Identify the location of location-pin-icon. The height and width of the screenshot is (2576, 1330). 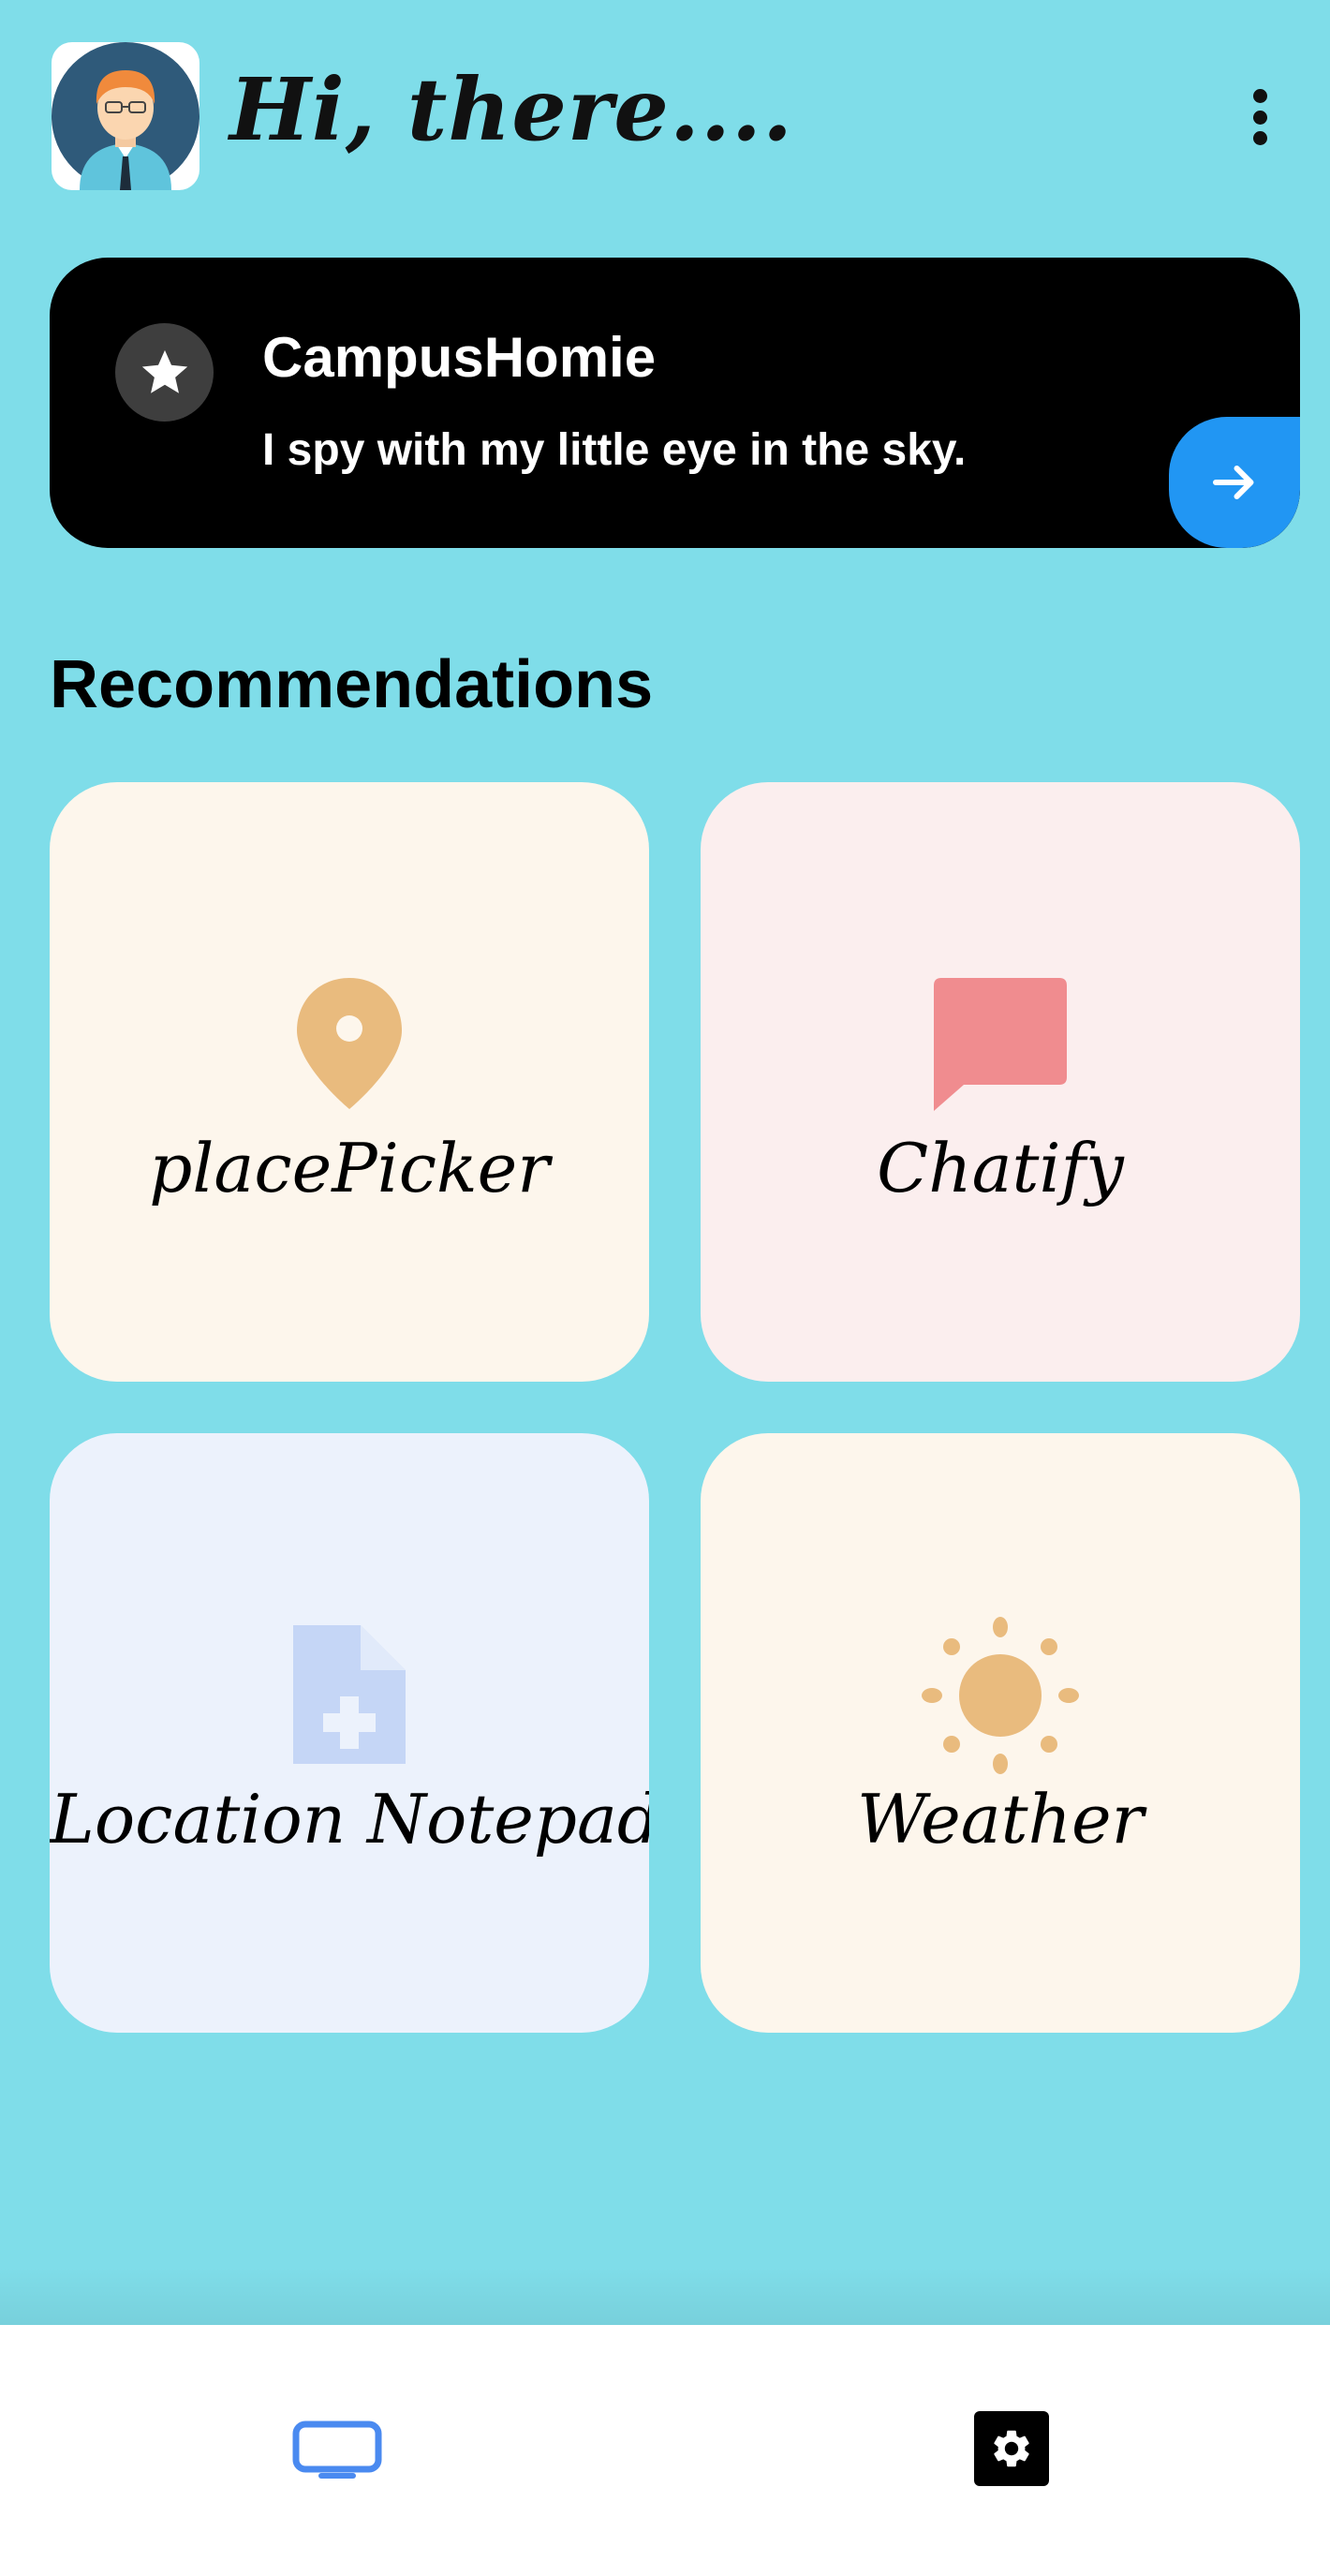
(349, 1043).